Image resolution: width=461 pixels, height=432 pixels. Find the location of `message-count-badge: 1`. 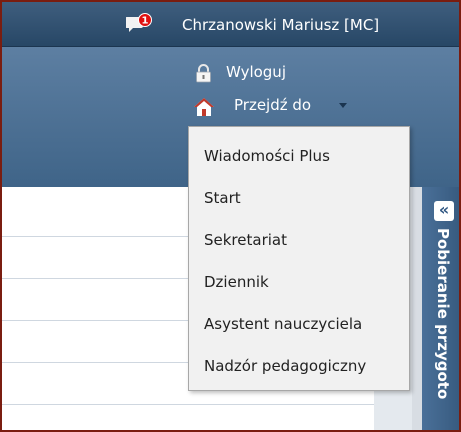

message-count-badge: 1 is located at coordinates (145, 21).